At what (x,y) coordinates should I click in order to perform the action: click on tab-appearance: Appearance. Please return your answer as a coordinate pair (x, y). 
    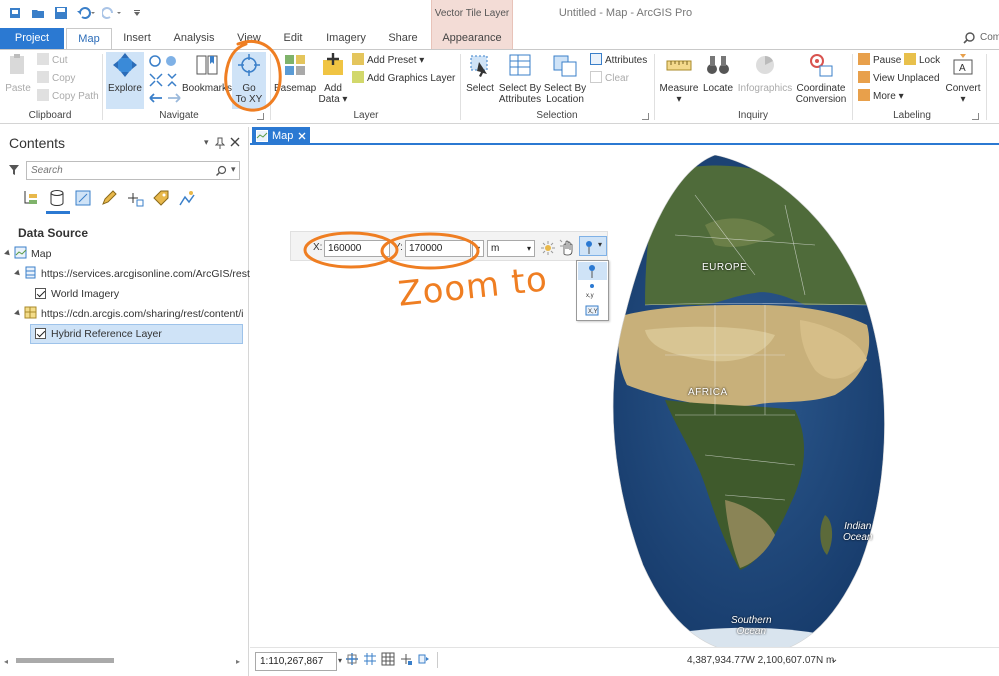
    Looking at the image, I should click on (472, 38).